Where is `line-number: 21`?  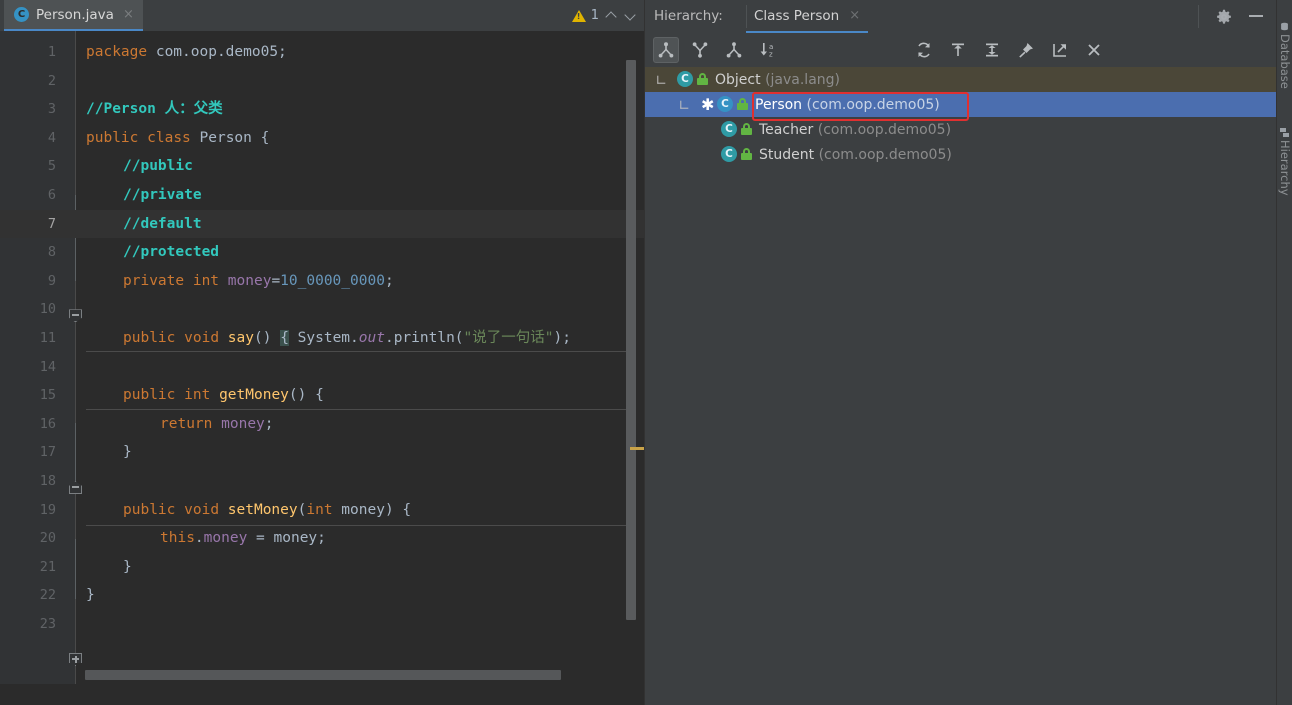 line-number: 21 is located at coordinates (47, 566).